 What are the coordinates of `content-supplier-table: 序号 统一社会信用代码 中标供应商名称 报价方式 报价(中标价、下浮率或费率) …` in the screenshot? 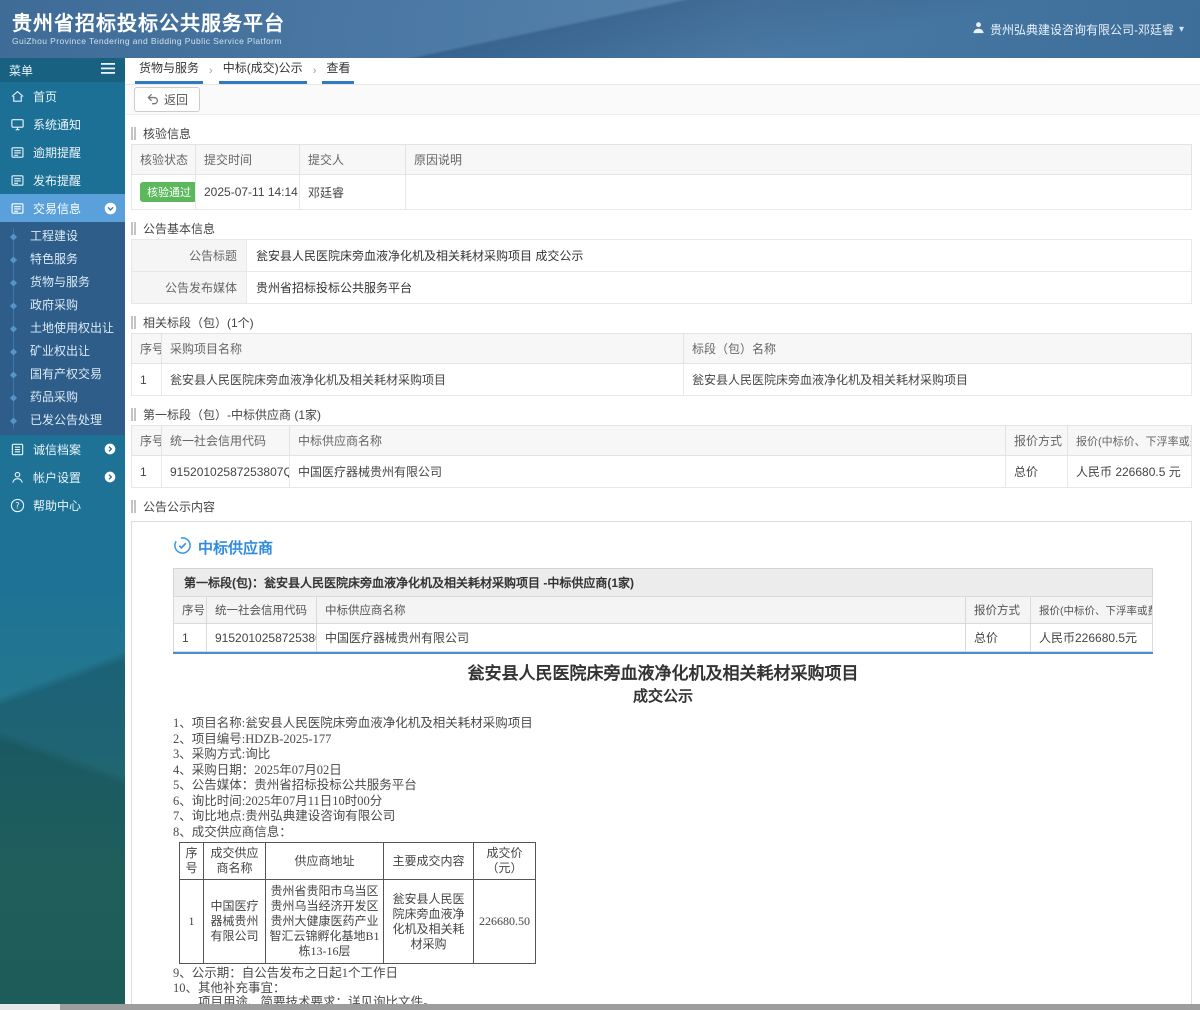 It's located at (663, 624).